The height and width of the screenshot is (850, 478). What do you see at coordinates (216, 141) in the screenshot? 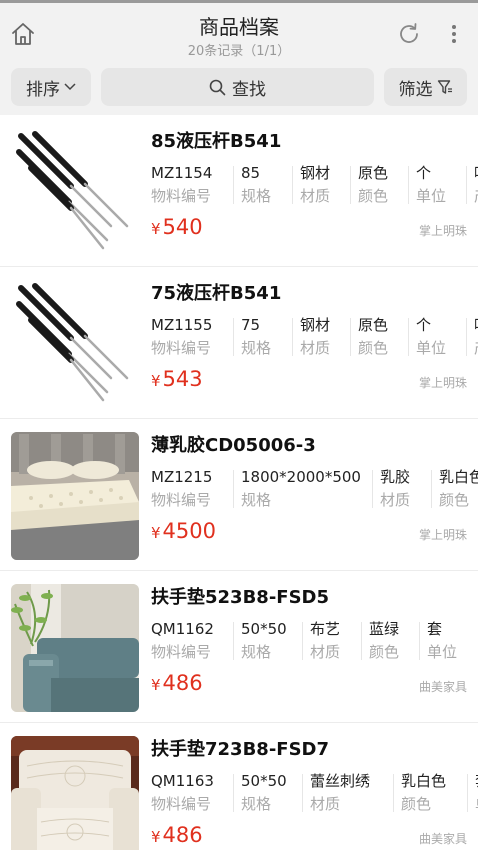
I see `product-name: 85液压杆B541` at bounding box center [216, 141].